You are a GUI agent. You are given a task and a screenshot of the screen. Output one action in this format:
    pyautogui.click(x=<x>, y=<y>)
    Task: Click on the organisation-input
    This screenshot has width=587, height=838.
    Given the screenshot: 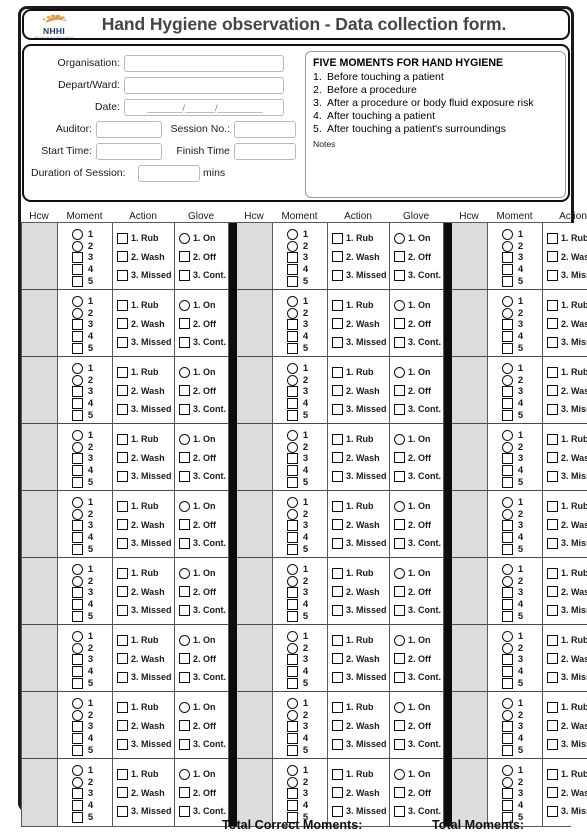 What is the action you would take?
    pyautogui.click(x=204, y=63)
    